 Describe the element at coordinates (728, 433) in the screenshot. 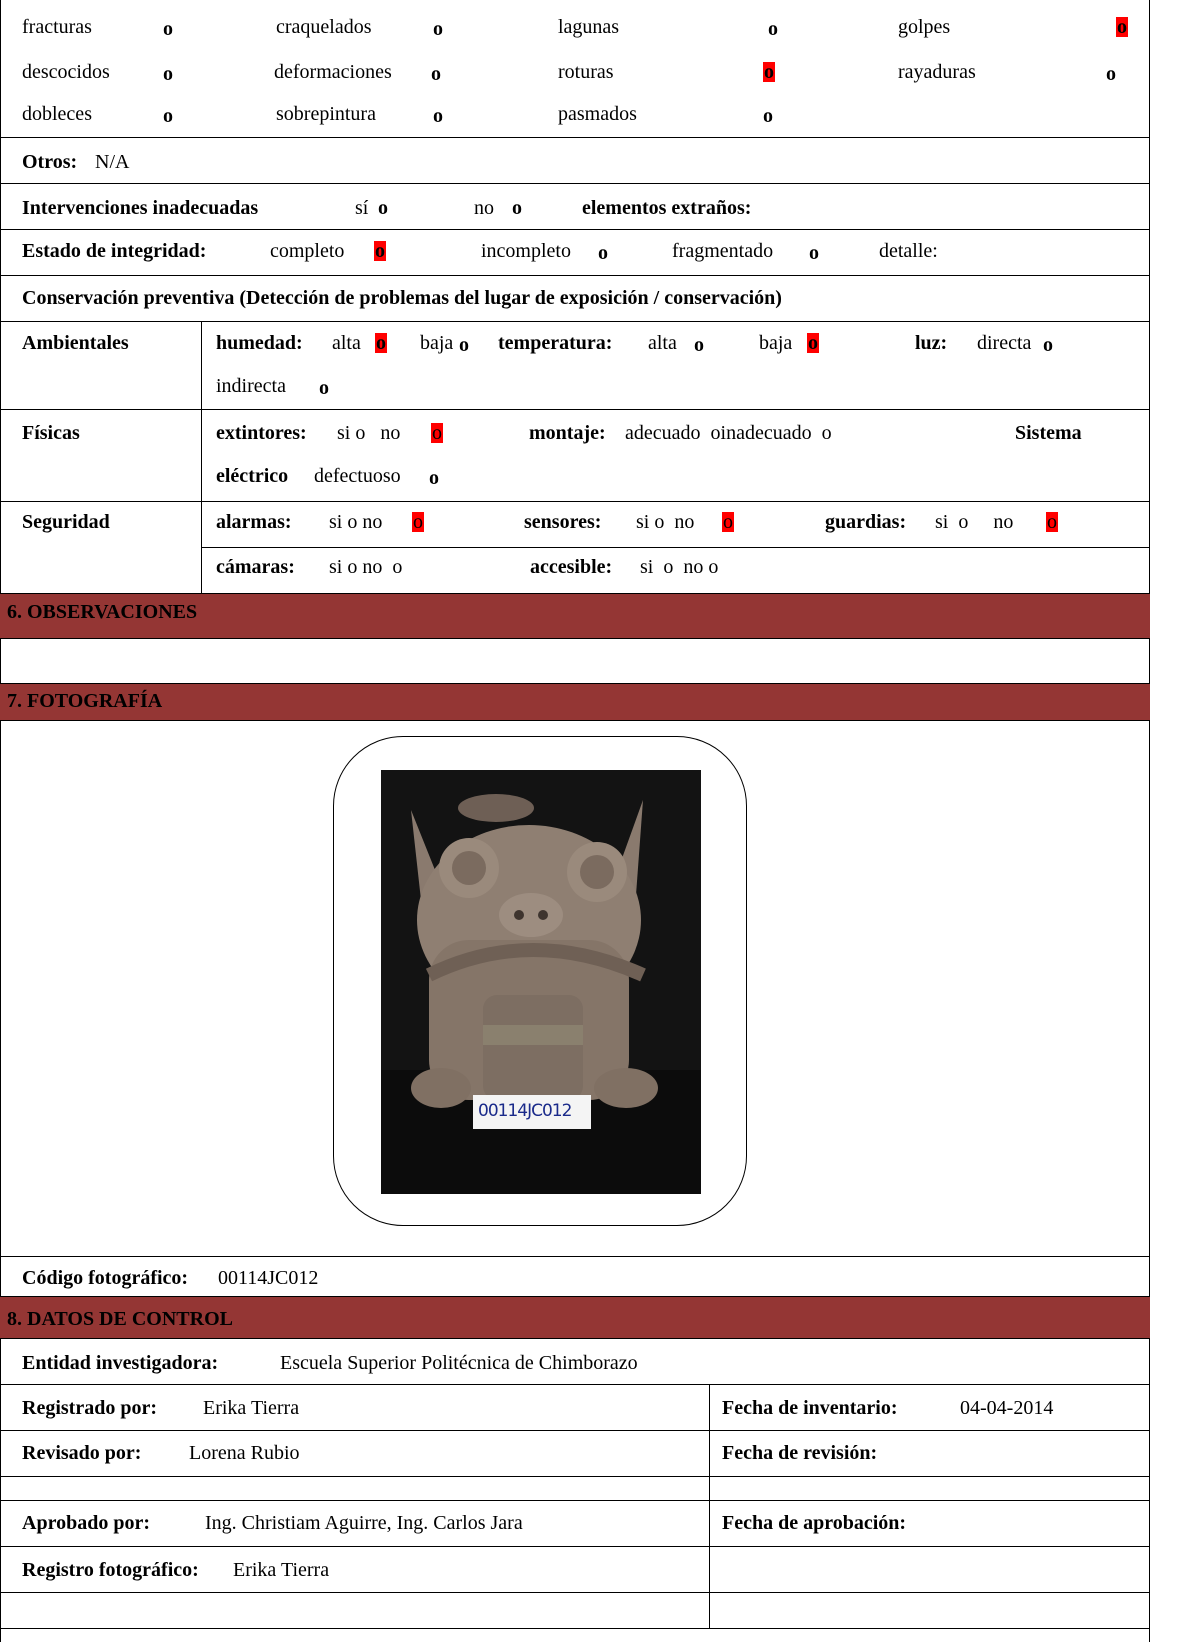

I see `montaje-options: adecuado oinadecuado o` at that location.